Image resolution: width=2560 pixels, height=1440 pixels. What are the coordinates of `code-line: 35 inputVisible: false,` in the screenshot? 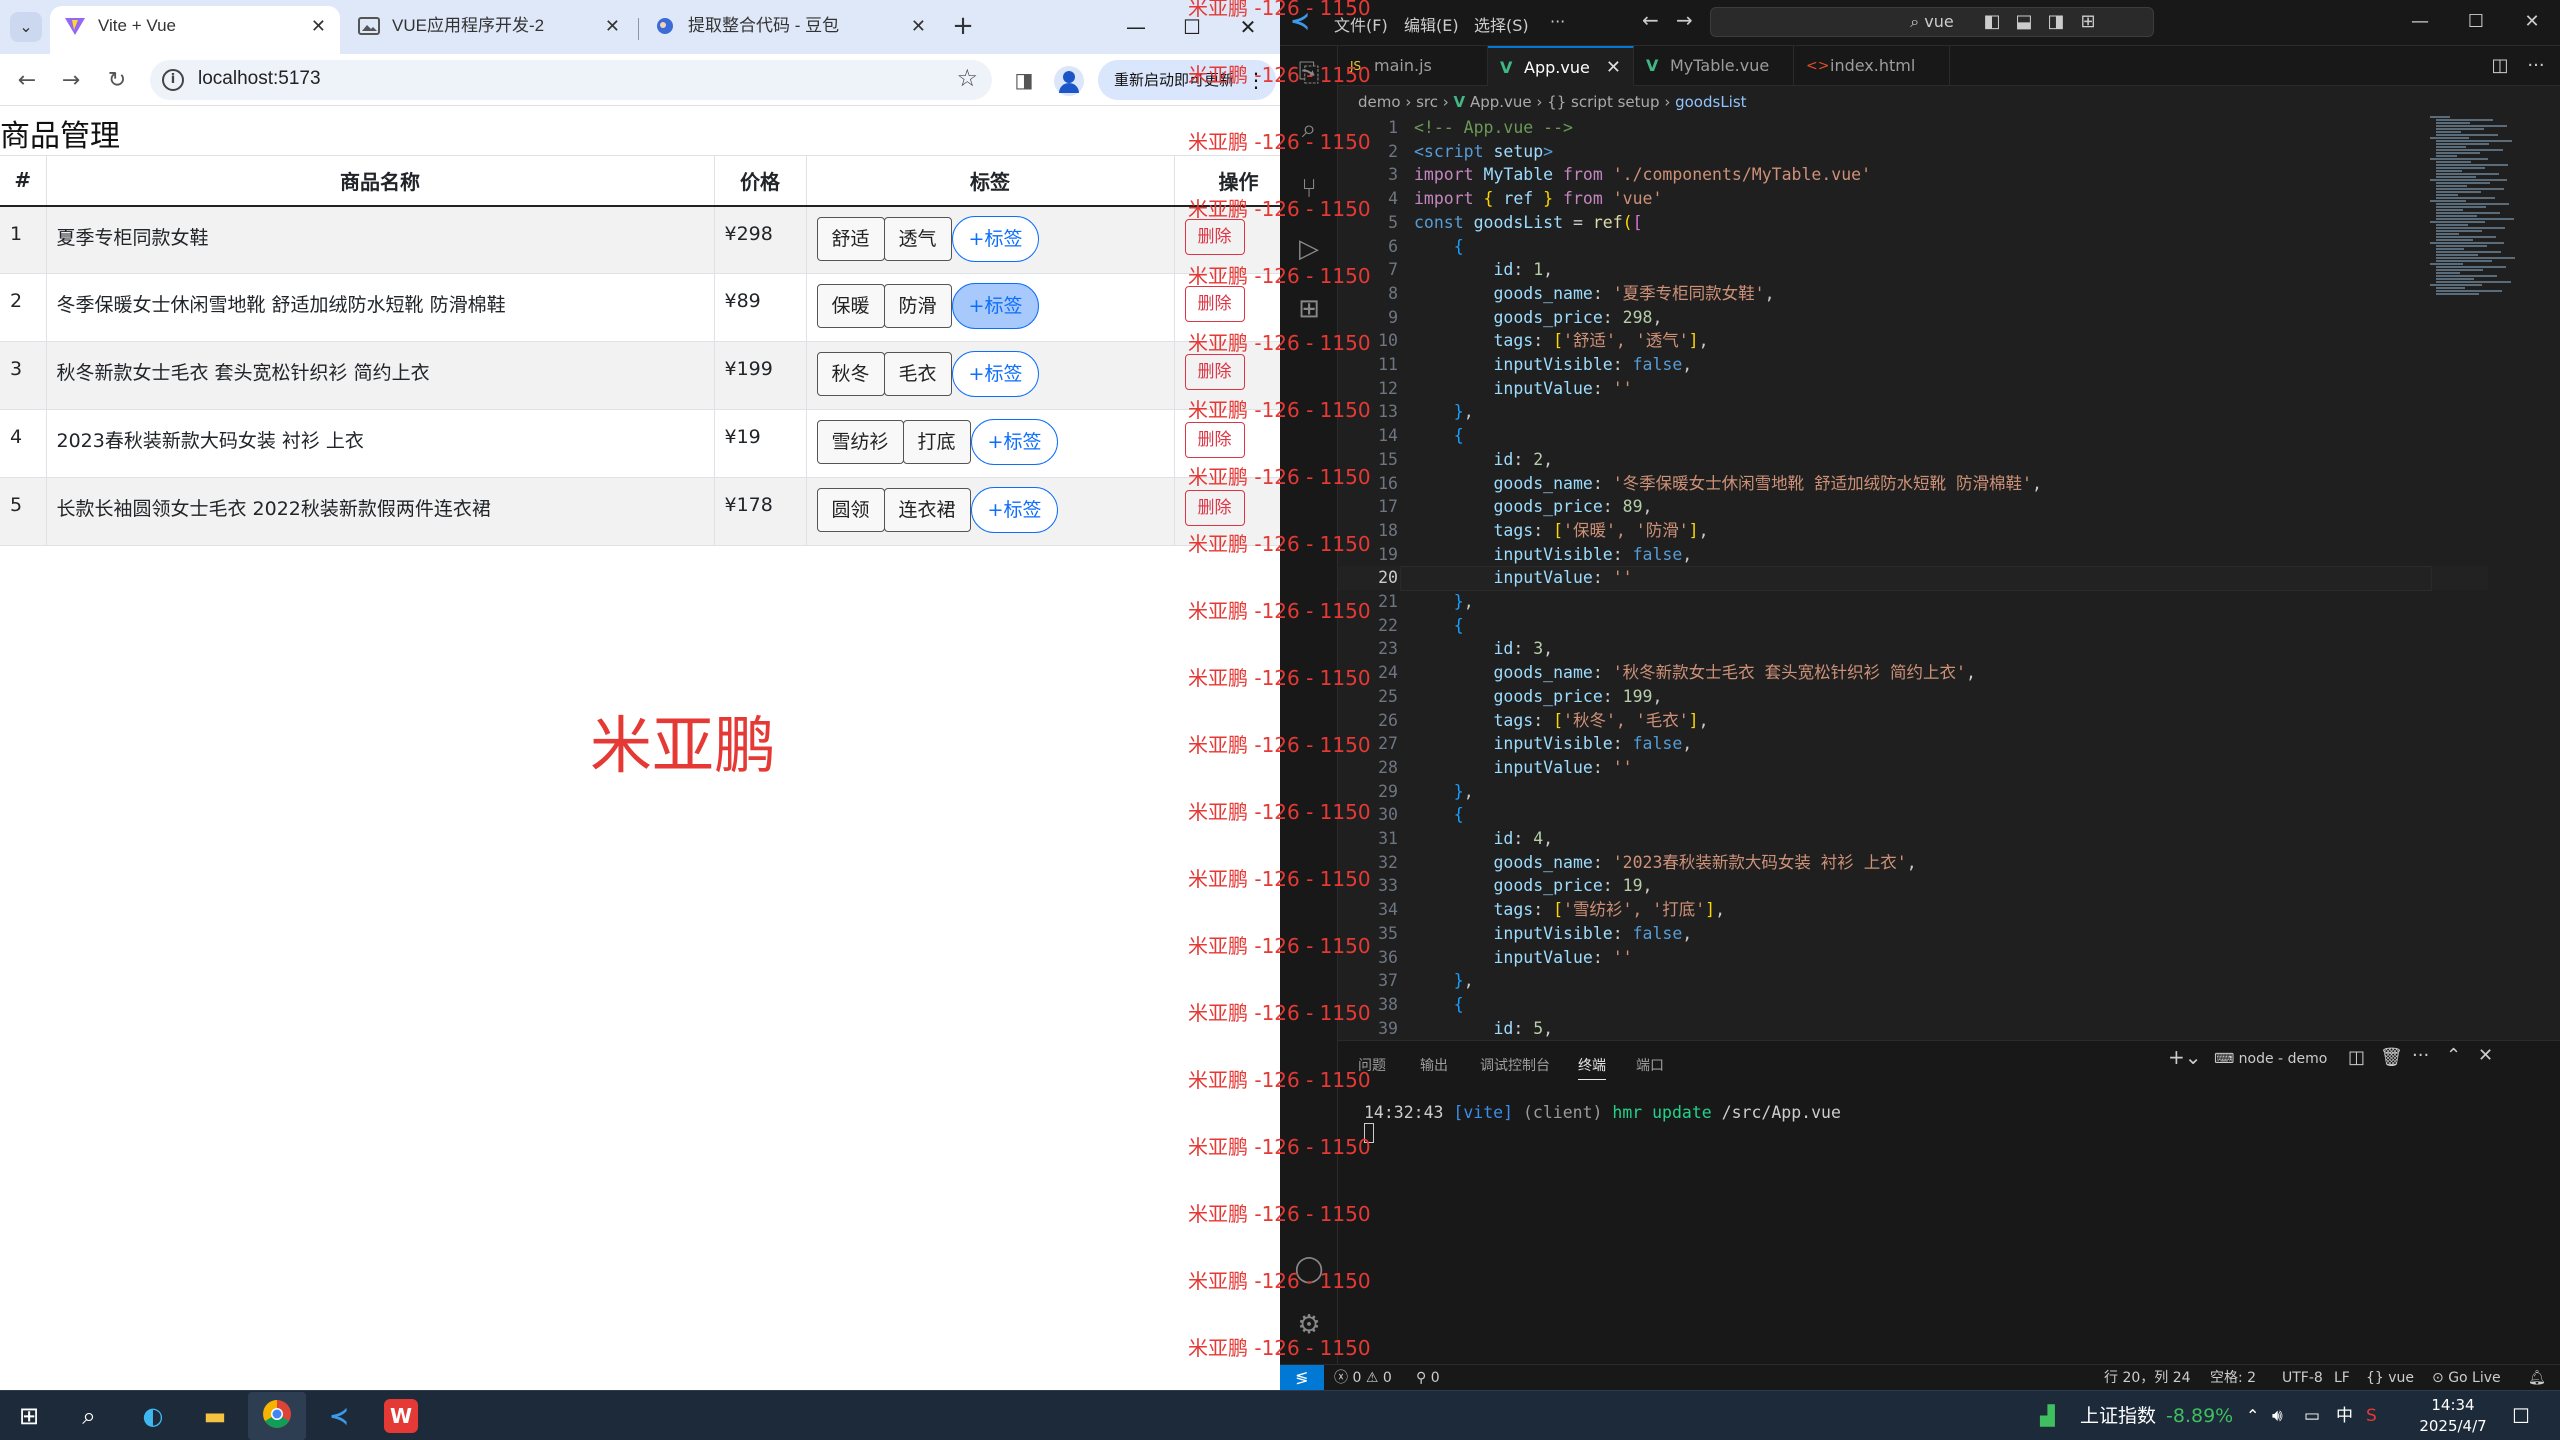 It's located at (1535, 933).